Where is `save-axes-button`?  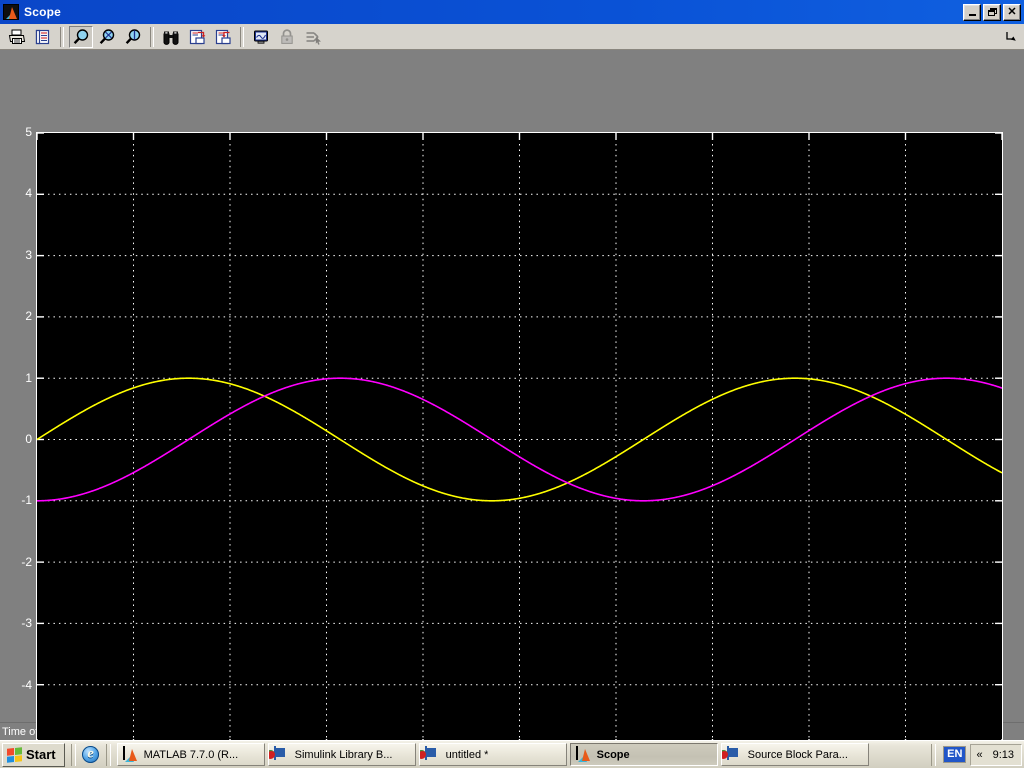 save-axes-button is located at coordinates (197, 37).